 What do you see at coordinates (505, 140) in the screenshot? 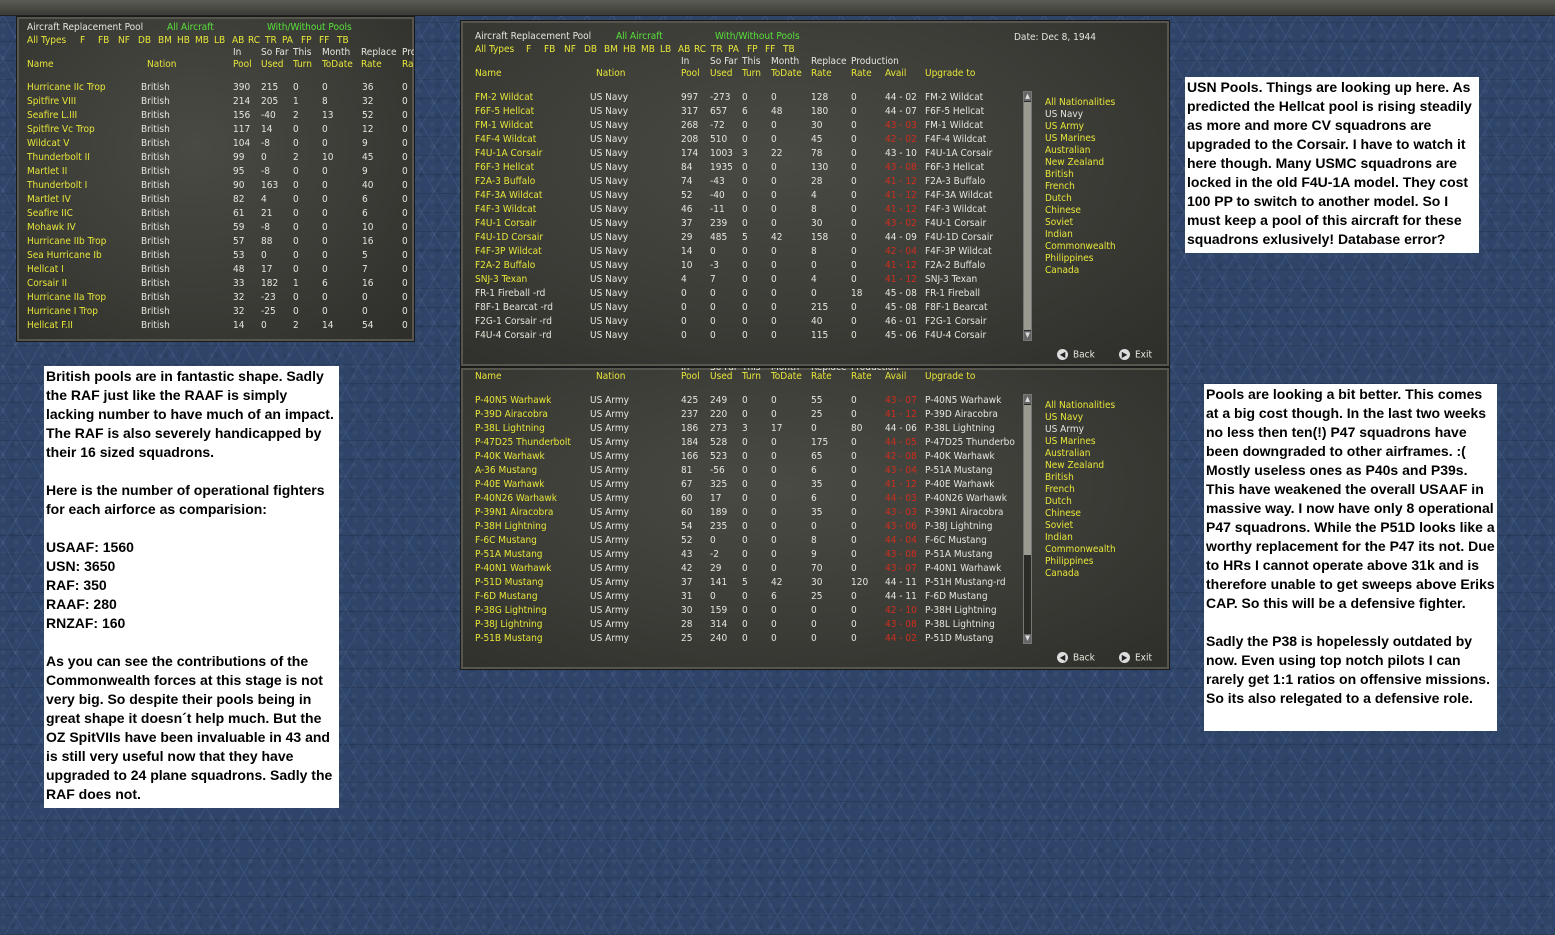
I see `cell-name: F4F-4 Wildcat` at bounding box center [505, 140].